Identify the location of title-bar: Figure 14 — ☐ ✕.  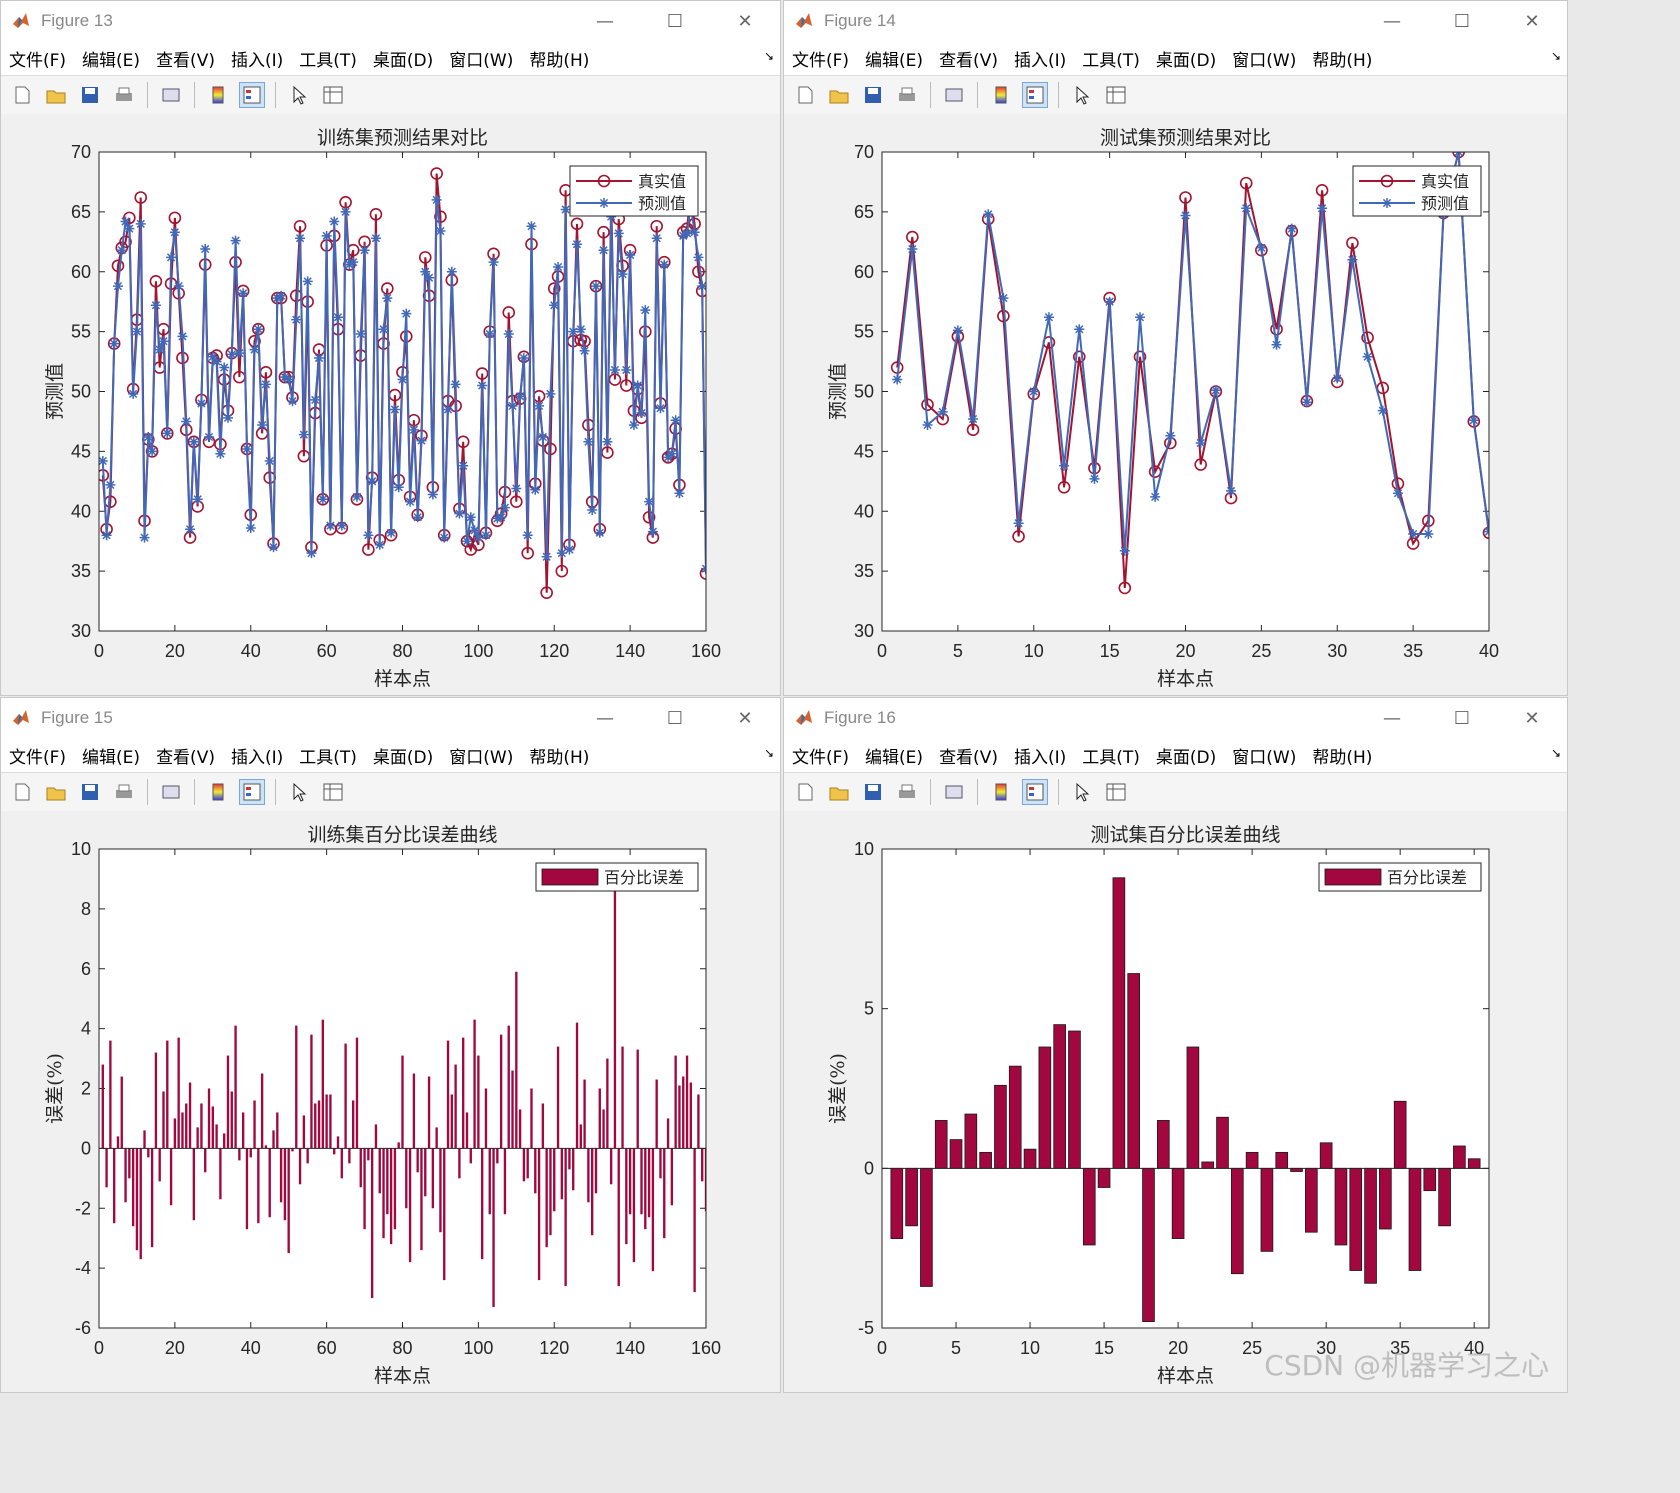
(1175, 21).